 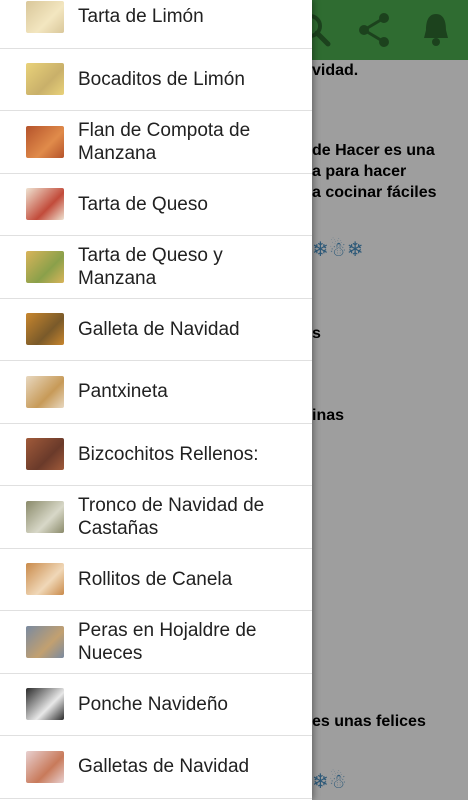 I want to click on drawer-item-label: Ponche Navideño, so click(x=153, y=704).